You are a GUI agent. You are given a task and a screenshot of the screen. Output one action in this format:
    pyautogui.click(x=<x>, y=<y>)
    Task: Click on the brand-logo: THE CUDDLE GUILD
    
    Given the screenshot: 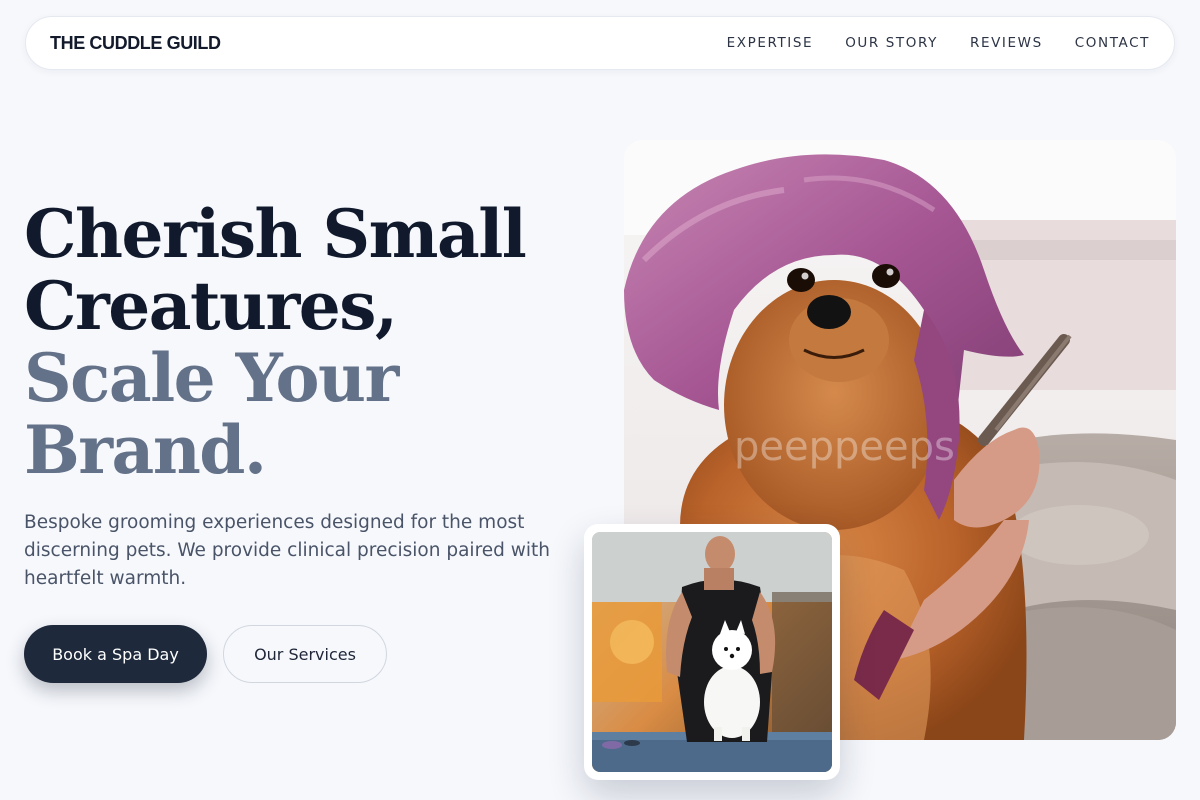 What is the action you would take?
    pyautogui.click(x=135, y=43)
    